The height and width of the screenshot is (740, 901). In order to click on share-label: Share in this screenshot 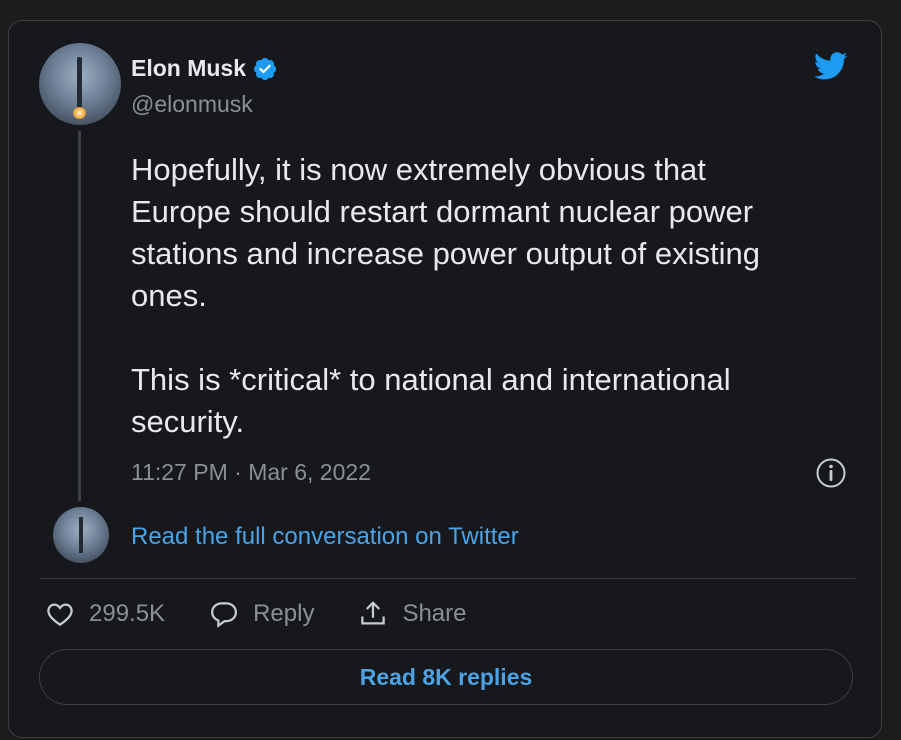, I will do `click(434, 613)`.